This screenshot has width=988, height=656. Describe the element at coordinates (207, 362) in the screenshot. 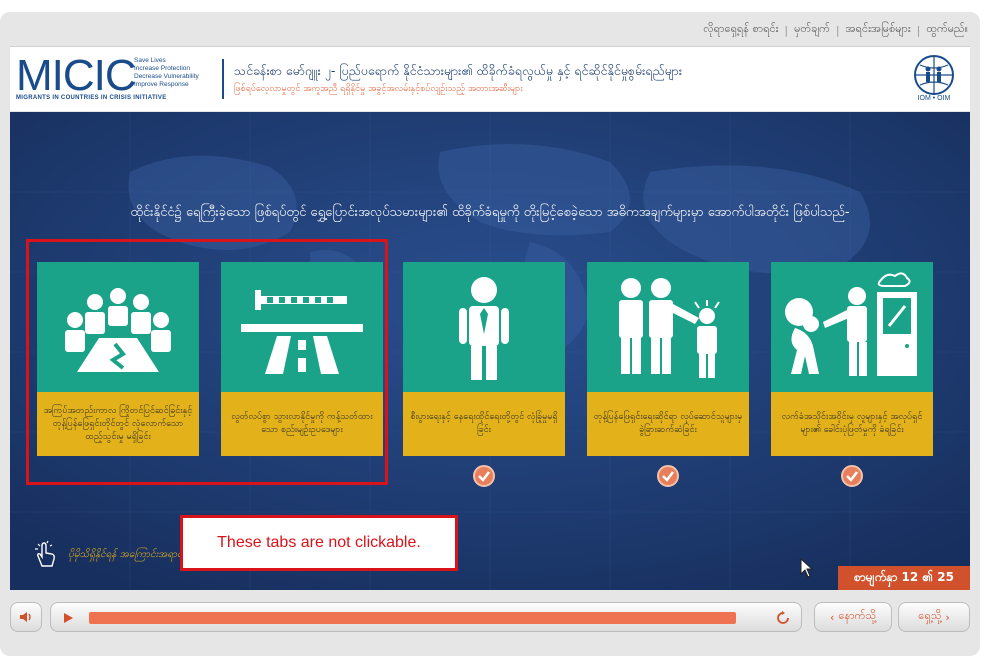

I see `annotation-highlight-box` at that location.